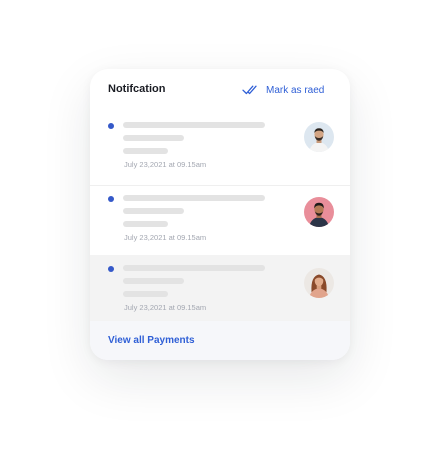 The width and height of the screenshot is (441, 471). What do you see at coordinates (137, 89) in the screenshot?
I see `card-title: Notifcation` at bounding box center [137, 89].